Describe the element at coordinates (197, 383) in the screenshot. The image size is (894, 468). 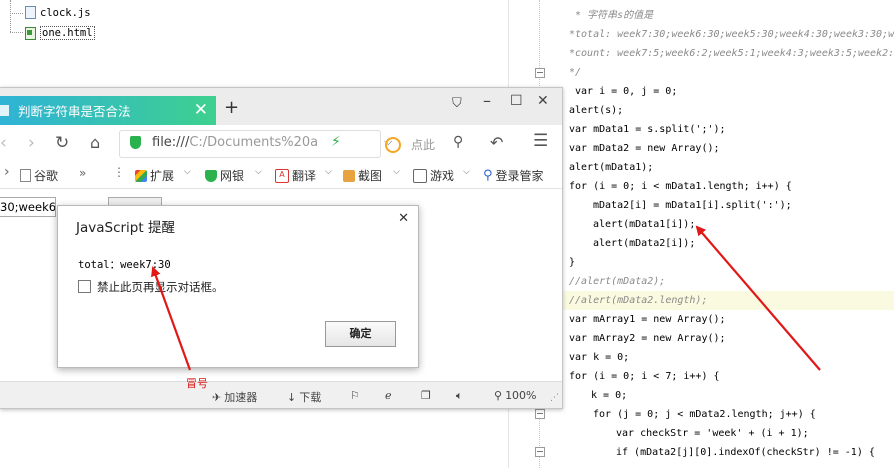
I see `colon-annotation-label: 冒号` at that location.